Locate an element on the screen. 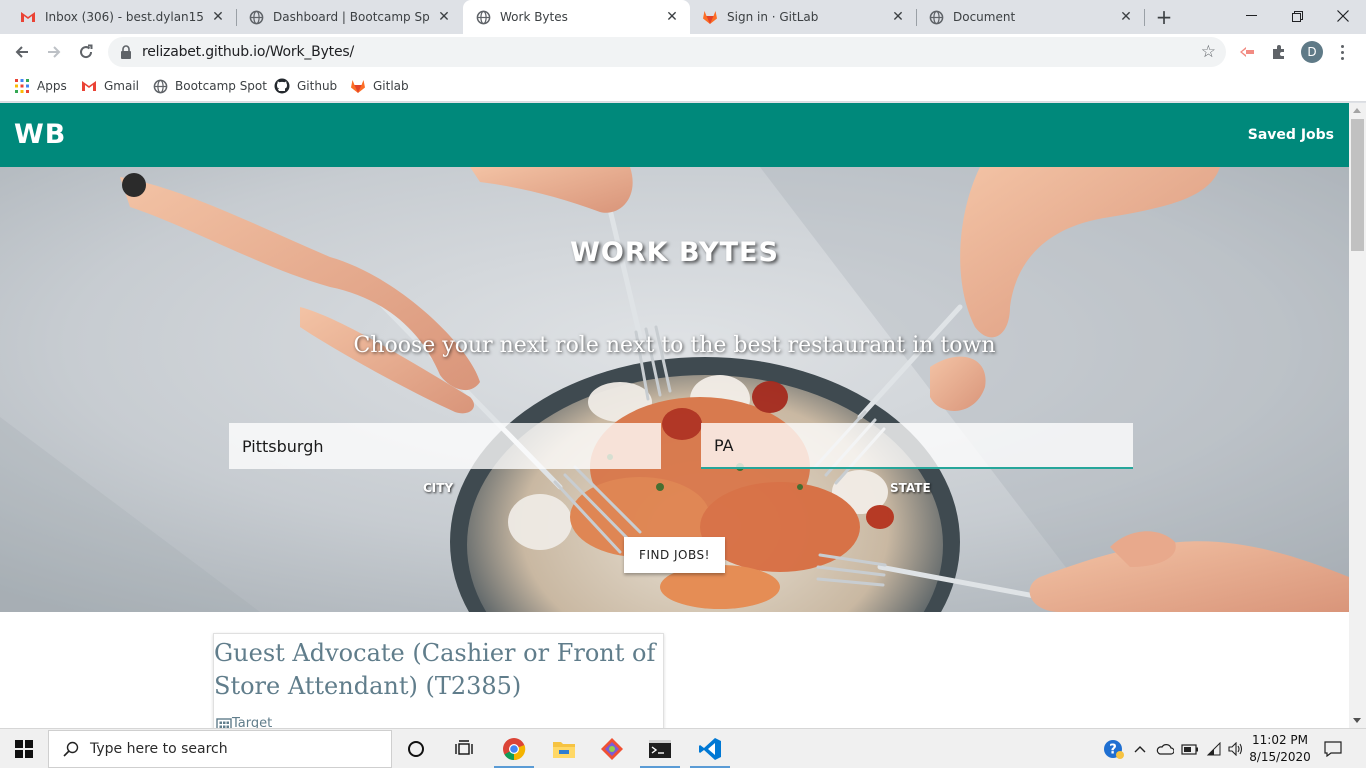  chrome-icon is located at coordinates (514, 749).